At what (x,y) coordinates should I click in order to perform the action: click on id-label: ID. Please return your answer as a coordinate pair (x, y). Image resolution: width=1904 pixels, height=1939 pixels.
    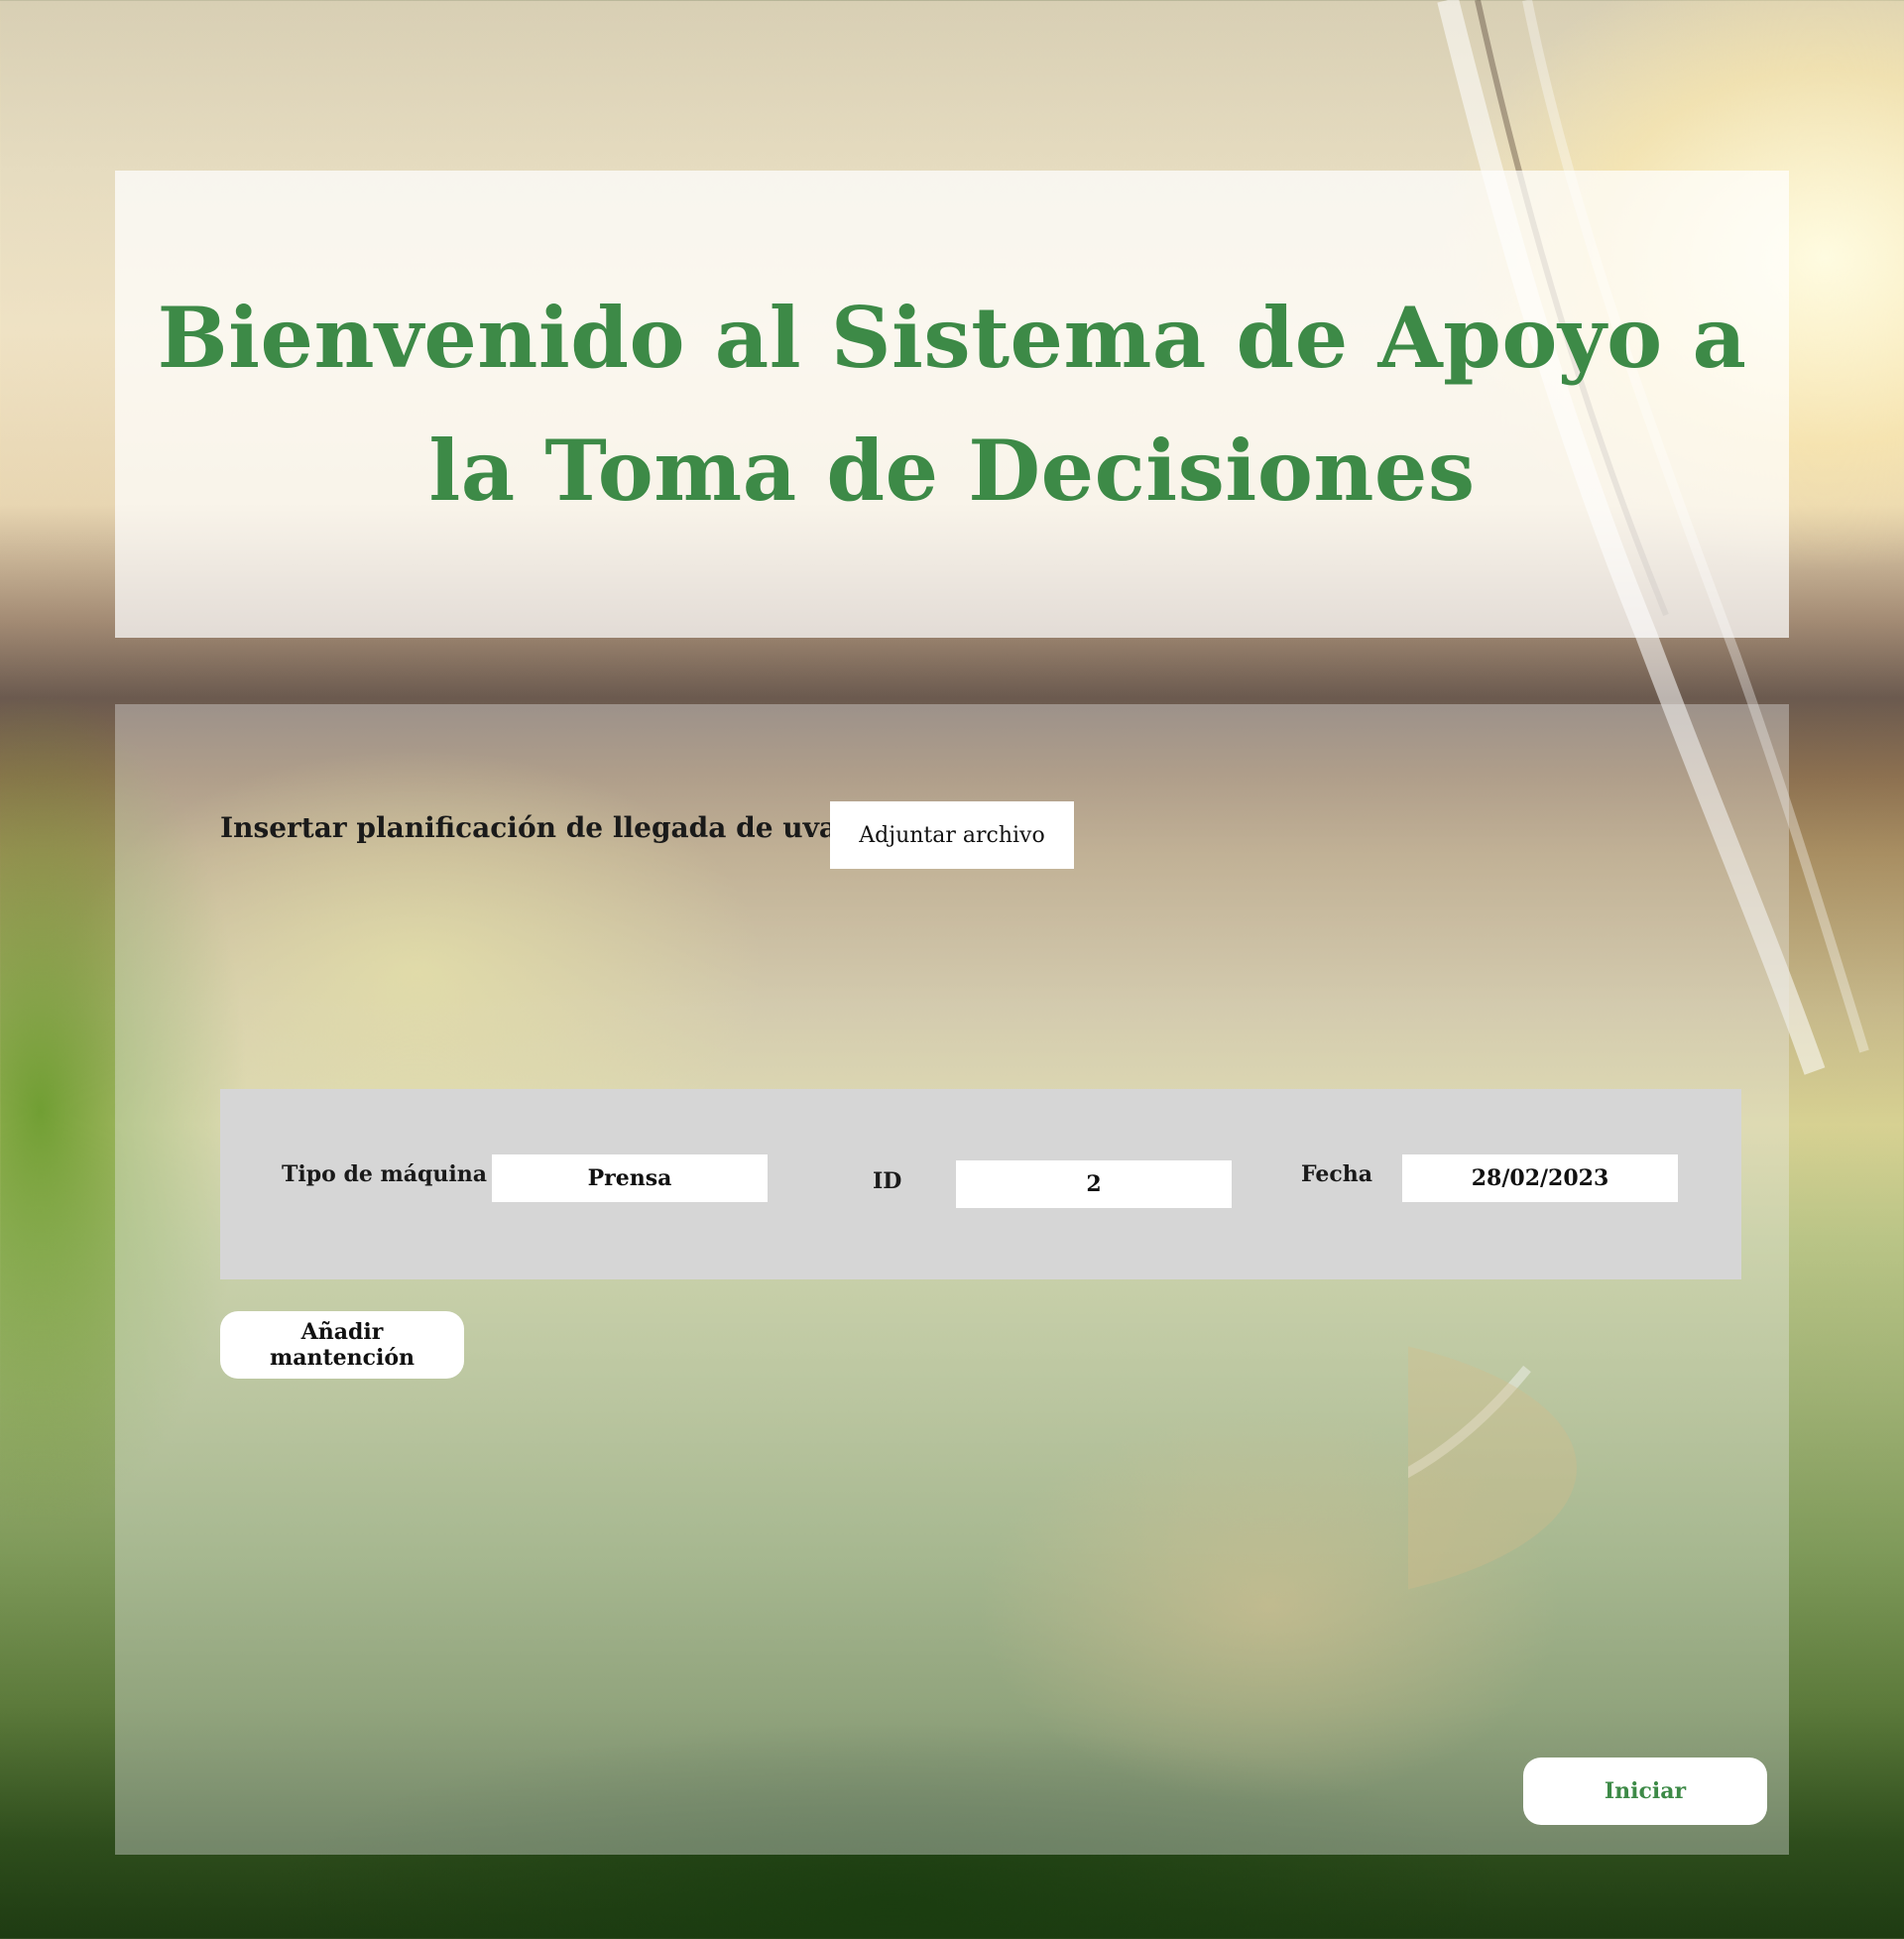
    Looking at the image, I should click on (887, 1181).